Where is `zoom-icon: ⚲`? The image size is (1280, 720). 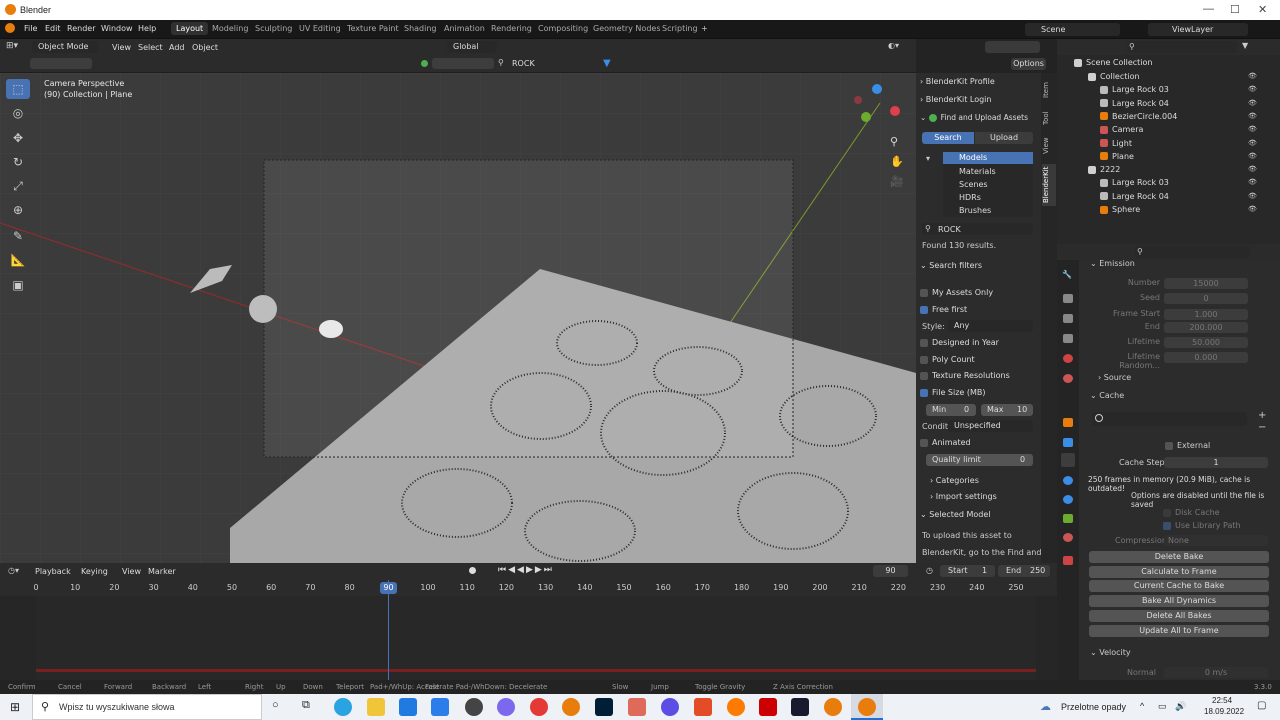
zoom-icon: ⚲ is located at coordinates (894, 141).